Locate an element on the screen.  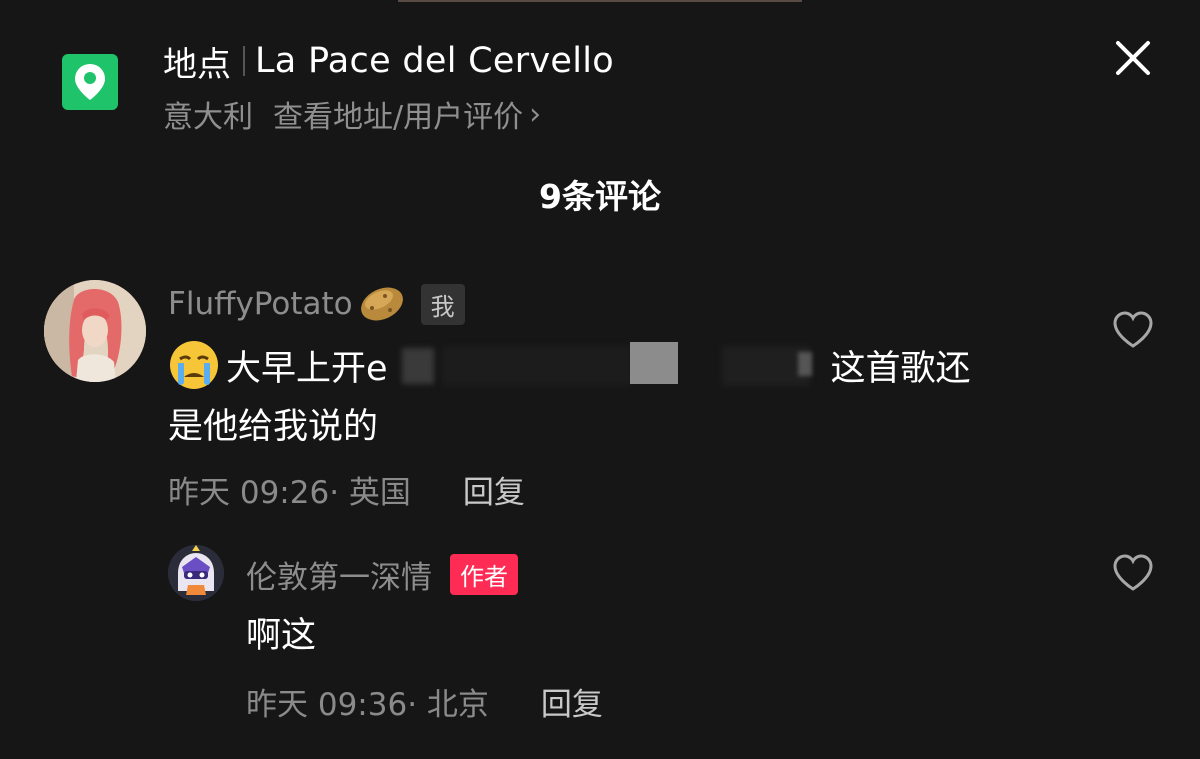
comment-text-end: 这首歌还 is located at coordinates (900, 368).